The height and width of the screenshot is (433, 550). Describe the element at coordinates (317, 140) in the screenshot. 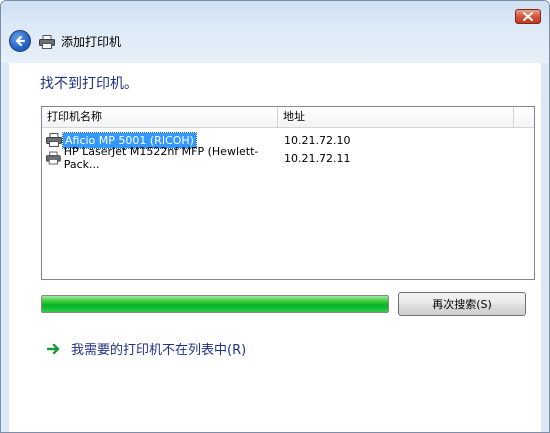

I see `printer-address: 10.21.72.10` at that location.